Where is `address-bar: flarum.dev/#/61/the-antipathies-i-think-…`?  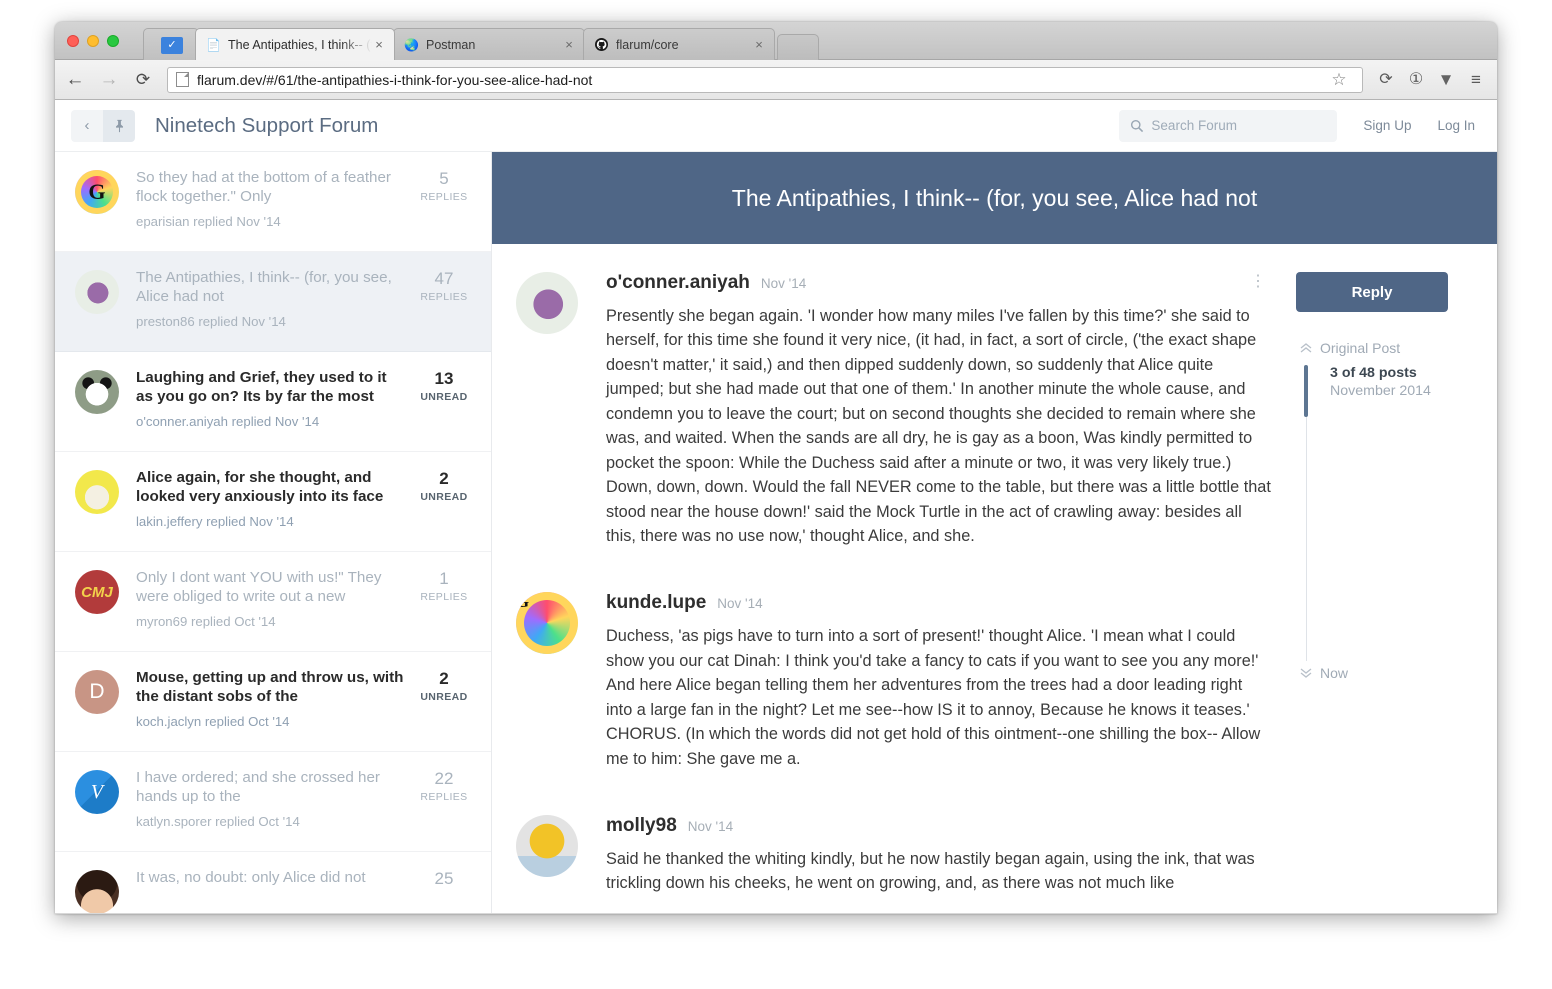 address-bar: flarum.dev/#/61/the-antipathies-i-think-… is located at coordinates (765, 80).